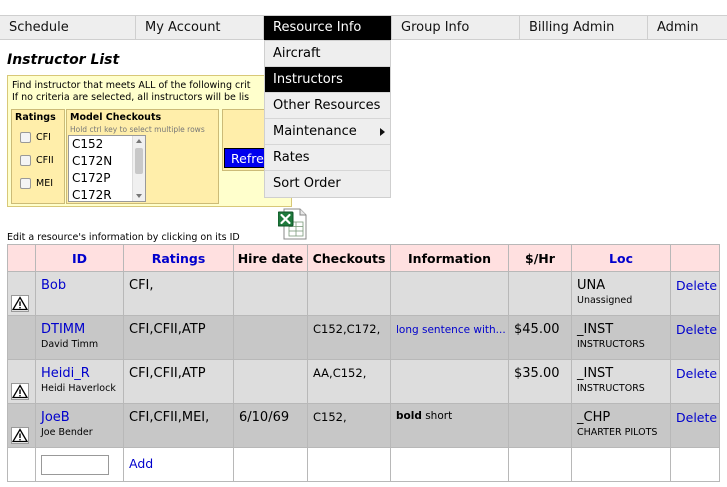 This screenshot has height=487, width=727. Describe the element at coordinates (621, 425) in the screenshot. I see `loc-cell: _CHP CHARTER PILOTS` at that location.